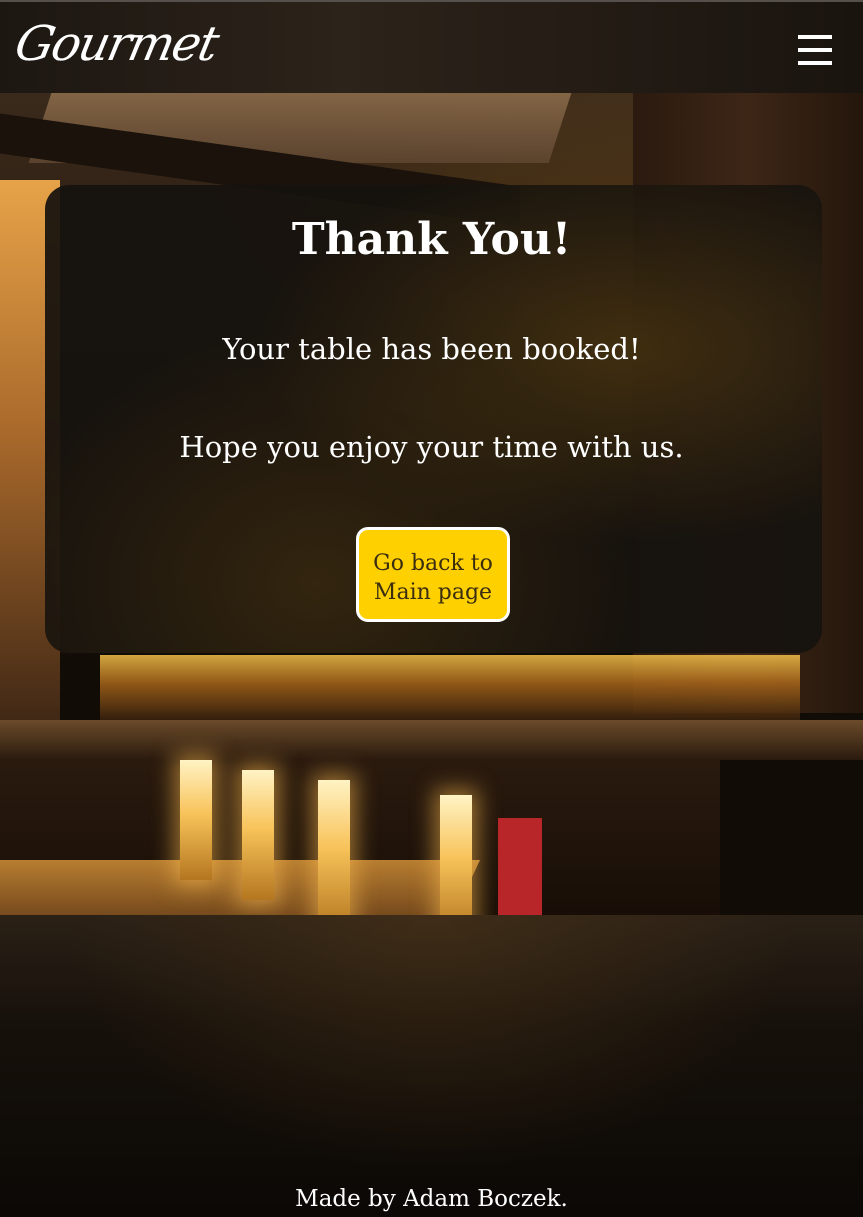  What do you see at coordinates (450, 690) in the screenshot?
I see `bar-shelf` at bounding box center [450, 690].